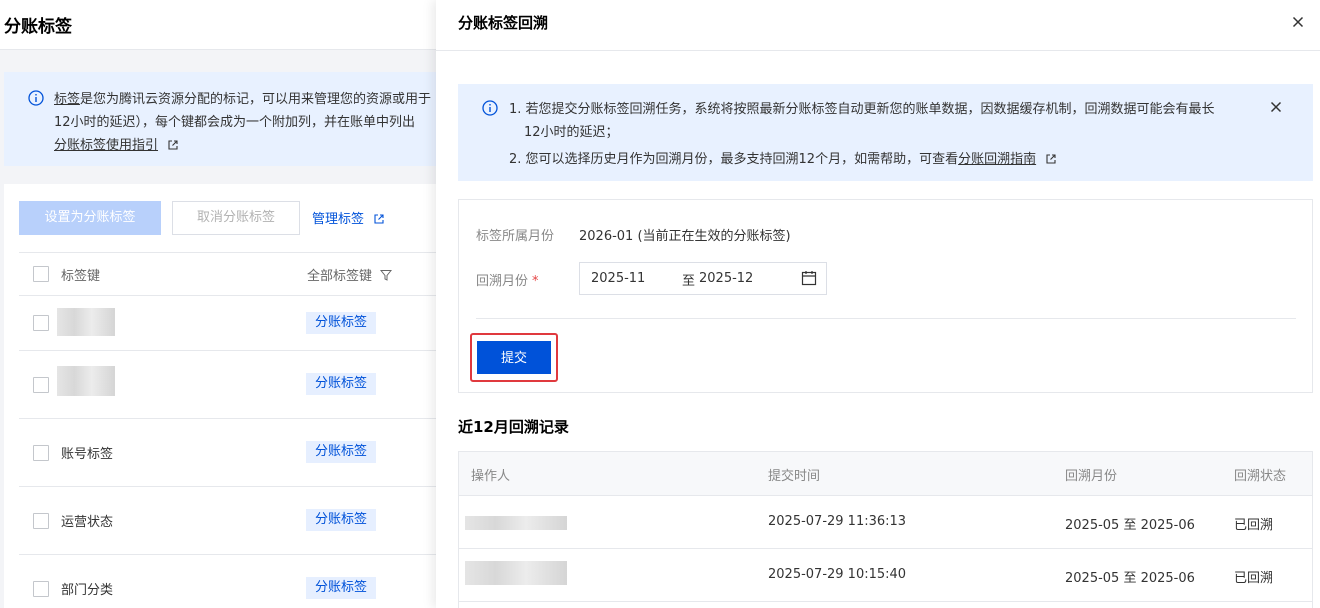 The width and height of the screenshot is (1320, 608). I want to click on page-header: 分账标签, so click(220, 25).